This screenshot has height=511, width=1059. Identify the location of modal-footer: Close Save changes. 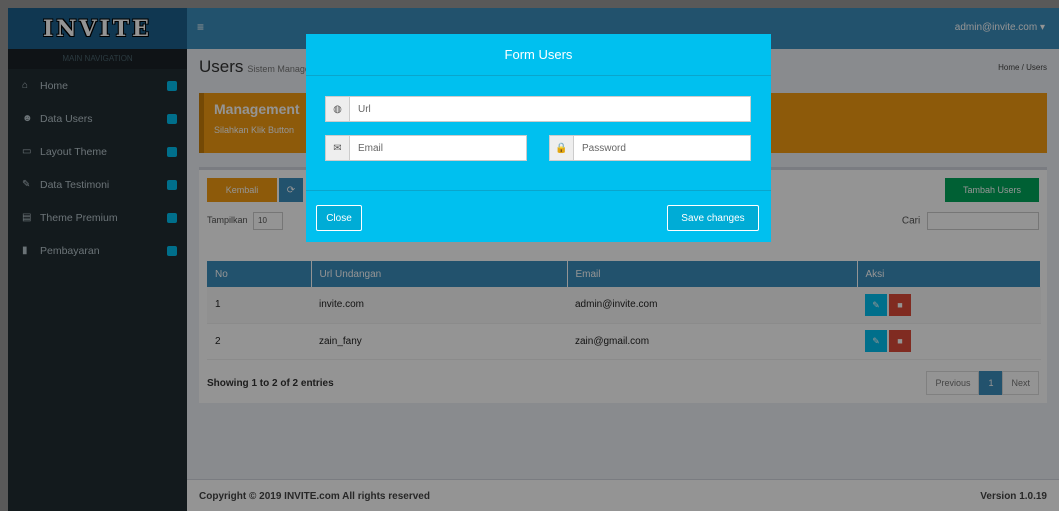
(538, 216).